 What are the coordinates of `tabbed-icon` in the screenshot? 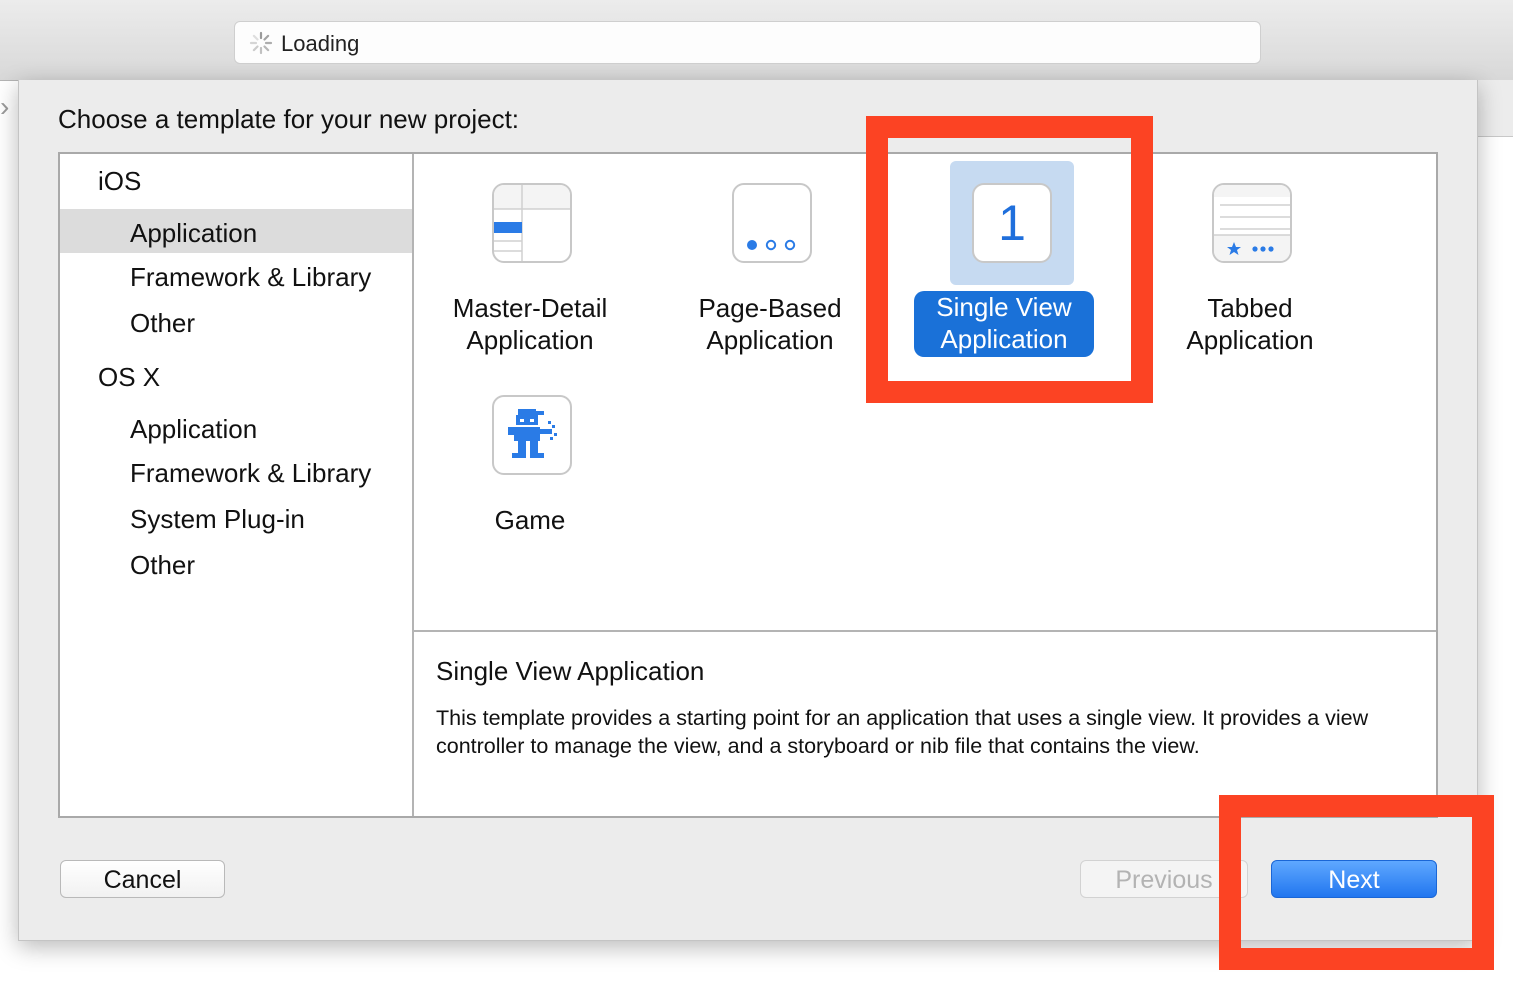 It's located at (1252, 223).